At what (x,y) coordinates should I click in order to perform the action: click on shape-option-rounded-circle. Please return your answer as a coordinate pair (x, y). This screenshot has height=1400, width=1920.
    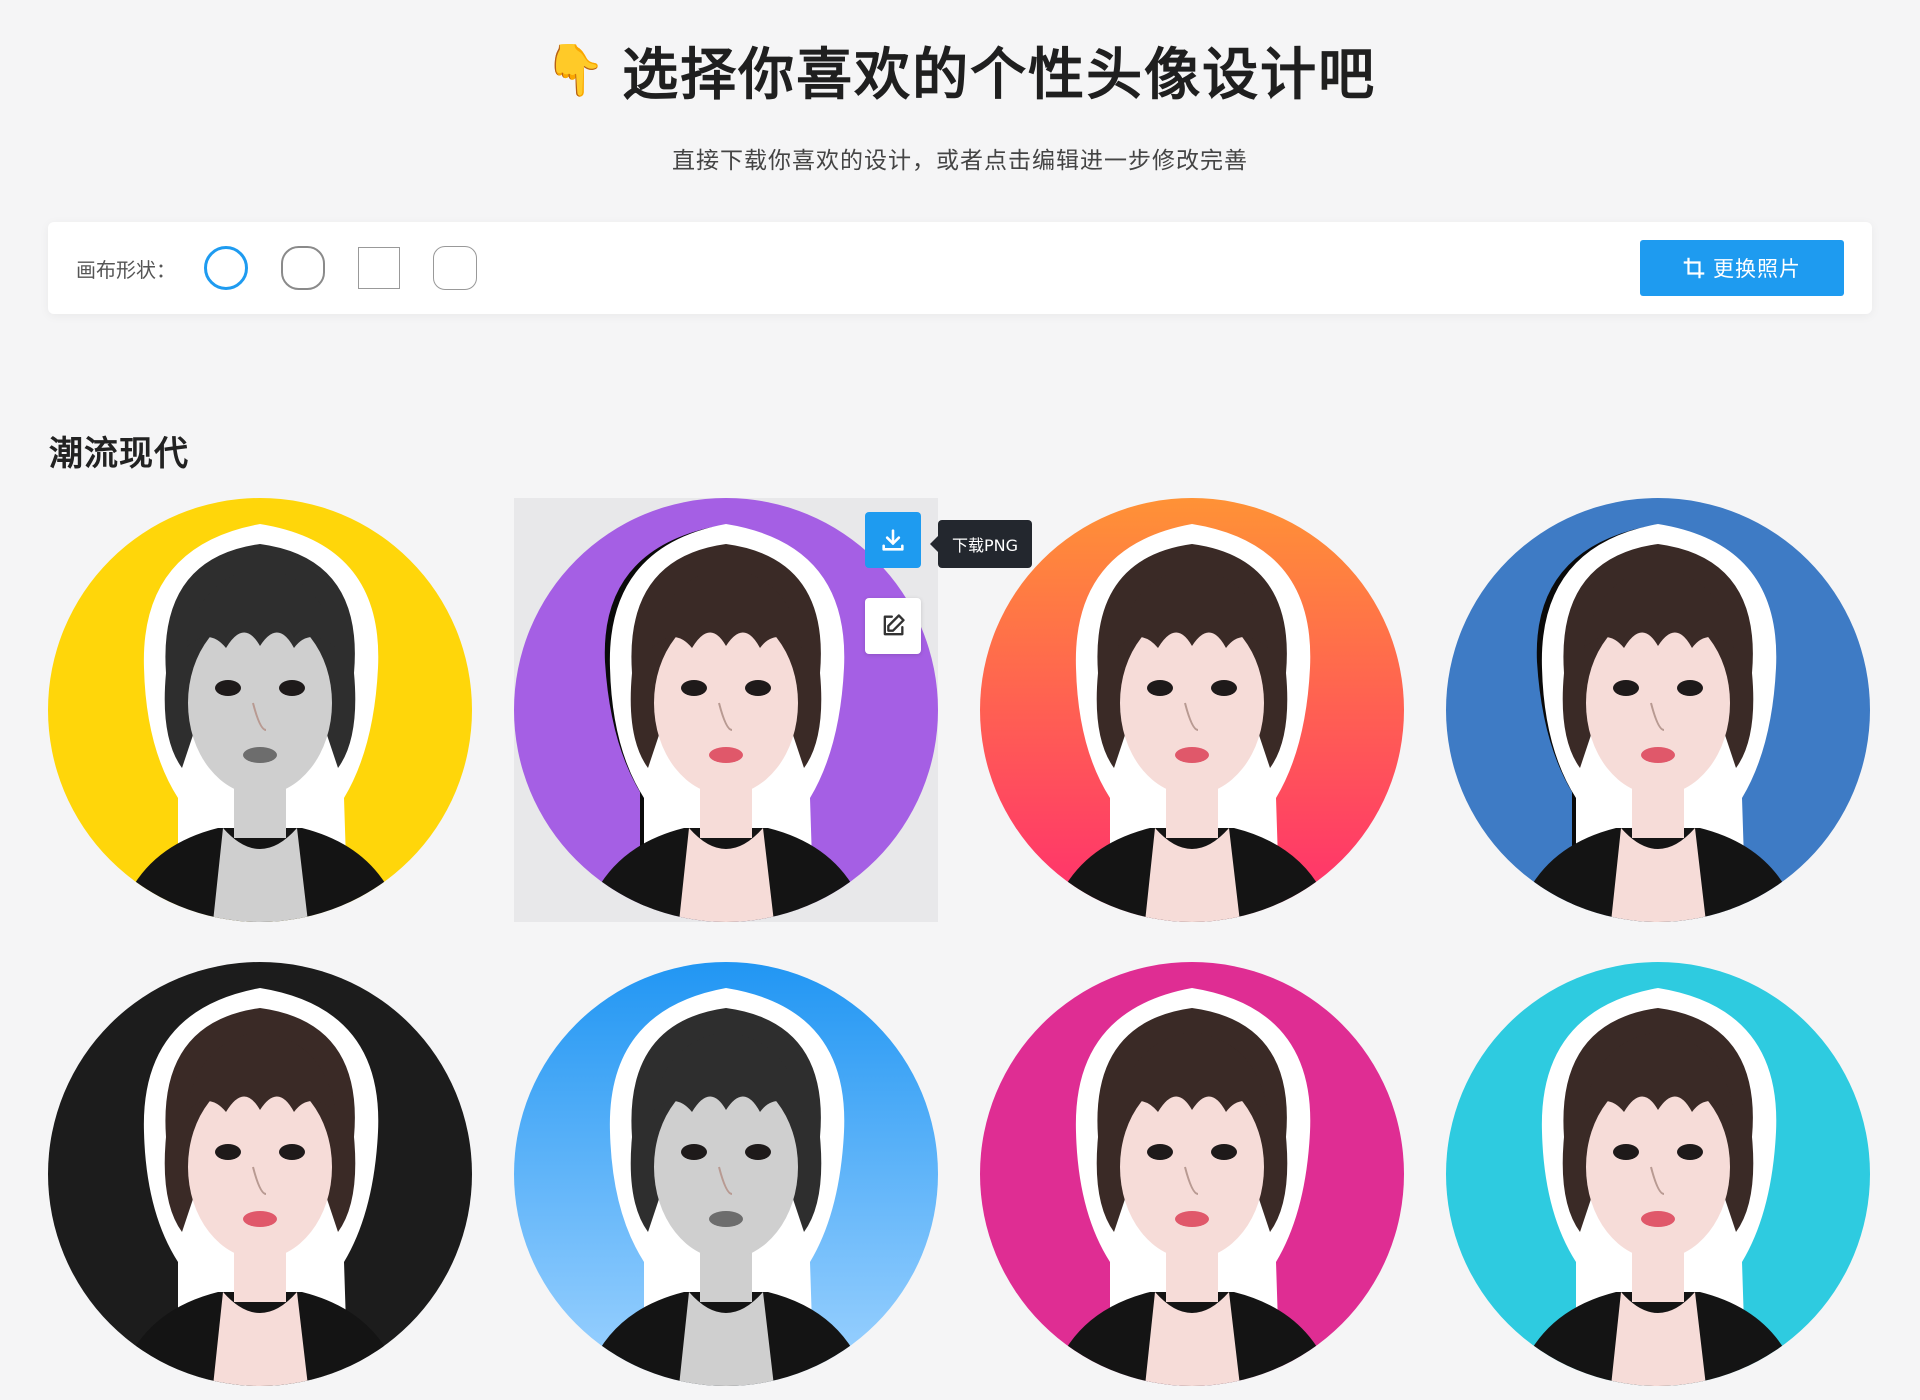
    Looking at the image, I should click on (303, 268).